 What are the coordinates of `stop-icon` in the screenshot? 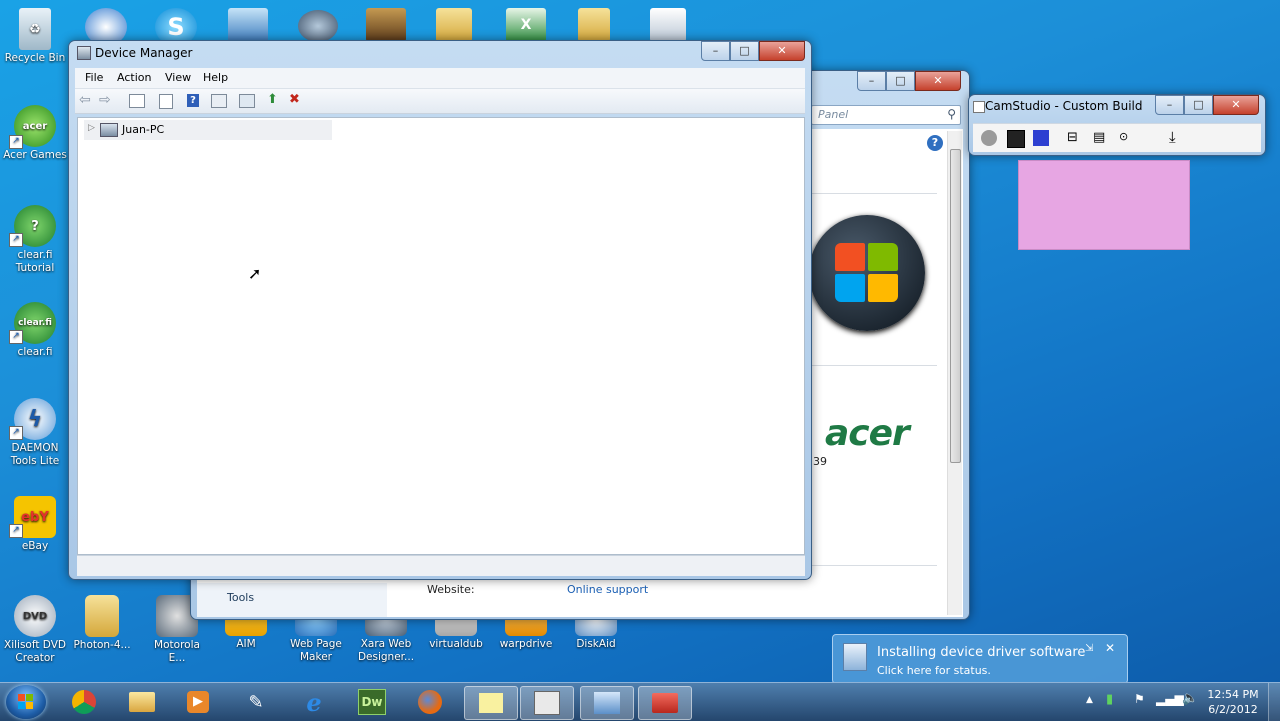 It's located at (1041, 138).